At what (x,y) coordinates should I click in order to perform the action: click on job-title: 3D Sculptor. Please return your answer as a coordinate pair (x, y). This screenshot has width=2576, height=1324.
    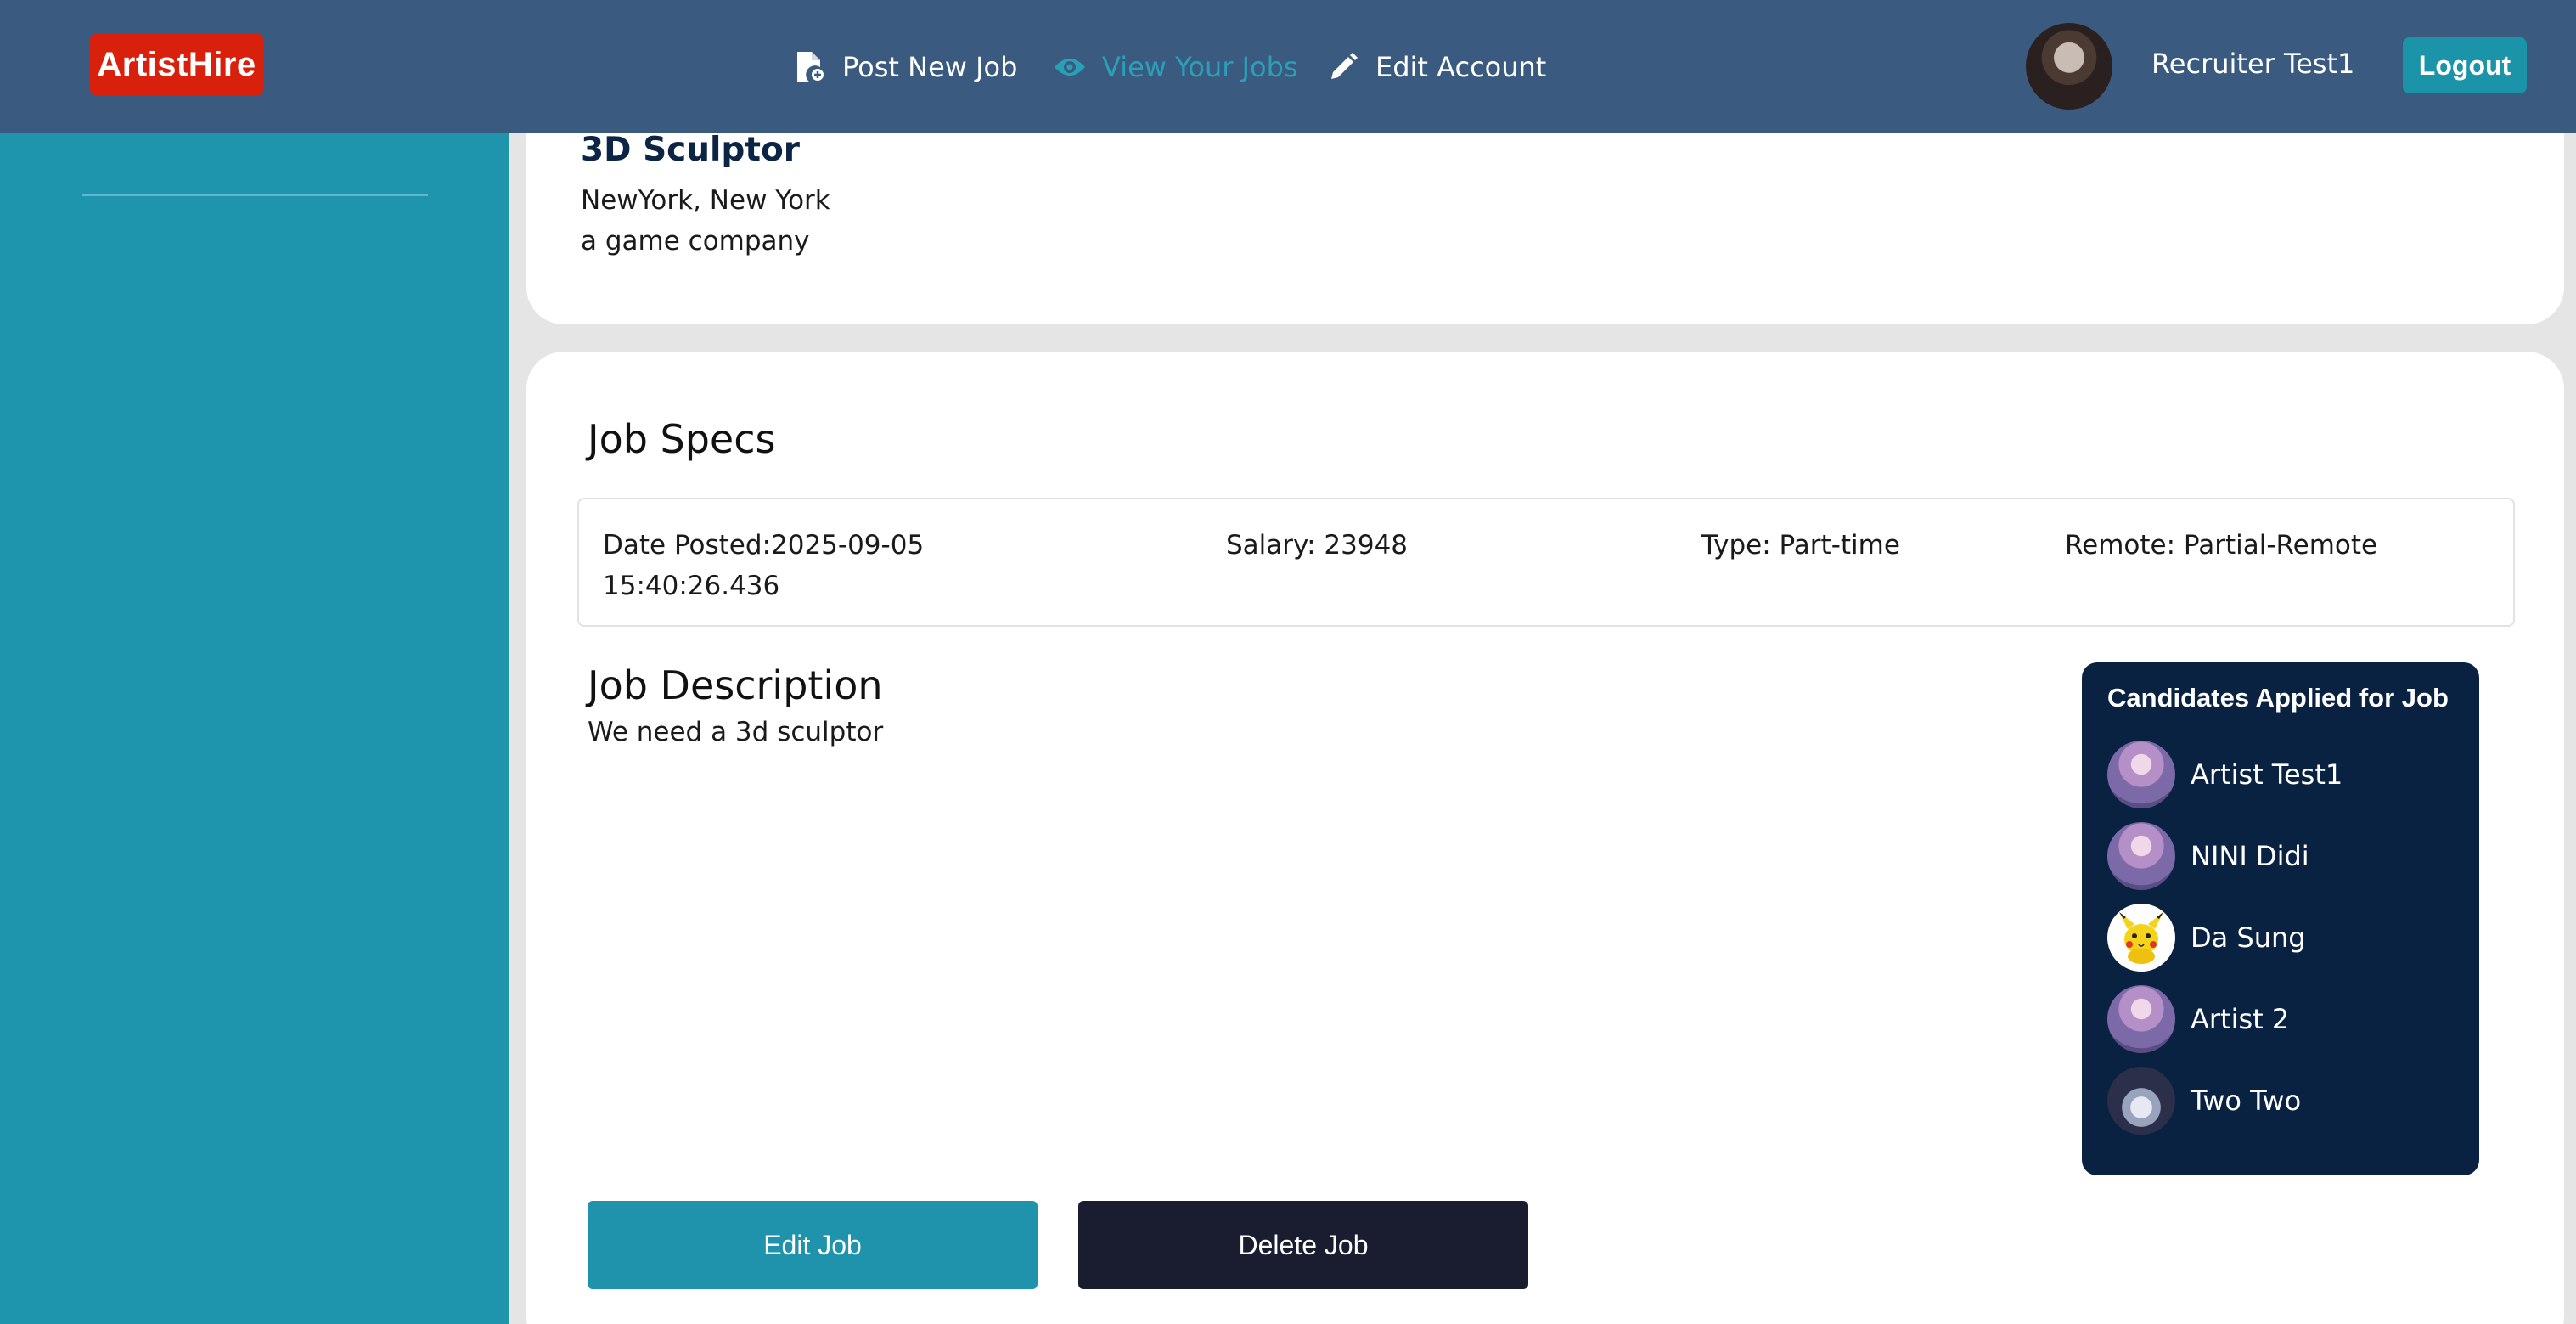
    Looking at the image, I should click on (691, 150).